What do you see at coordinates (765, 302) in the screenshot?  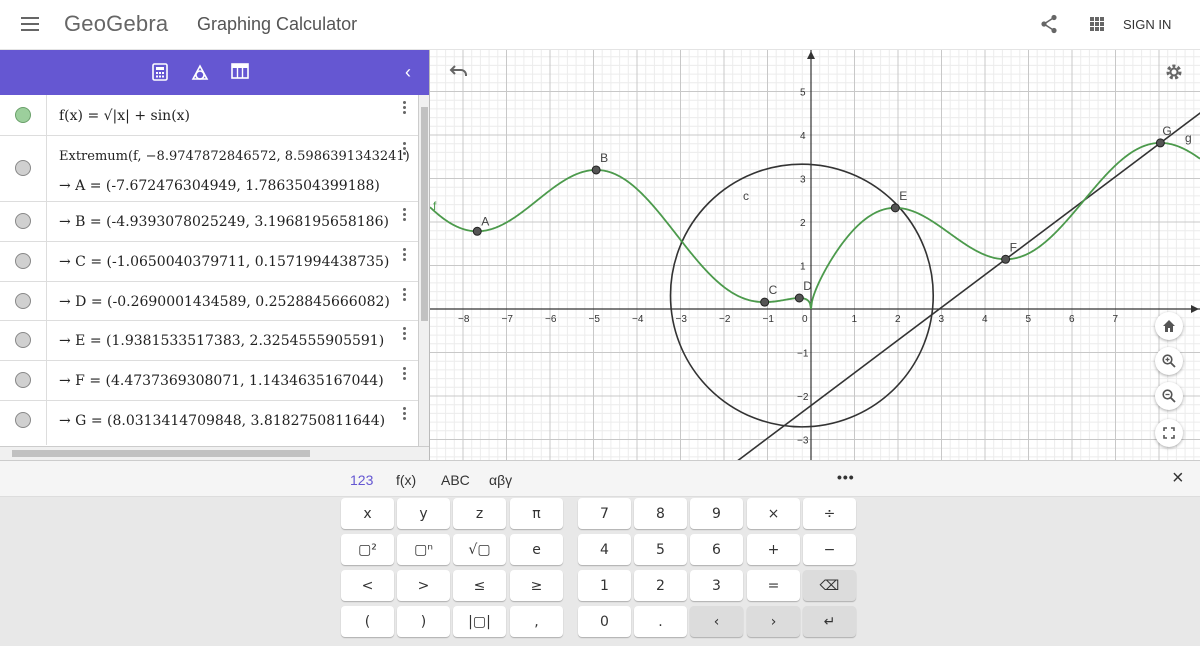 I see `point-c` at bounding box center [765, 302].